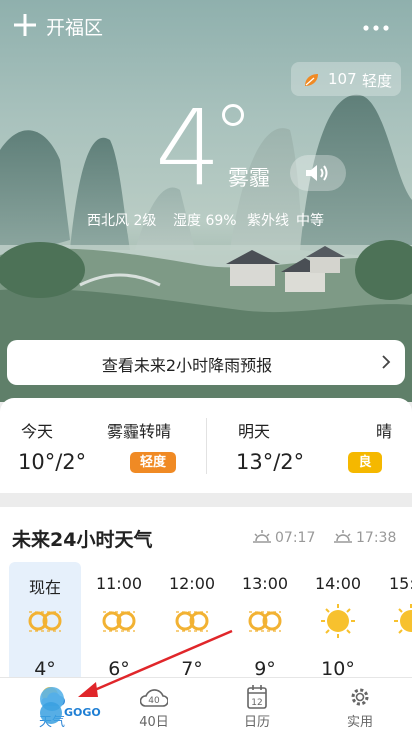 Image resolution: width=412 pixels, height=732 pixels. I want to click on svg-text: GOGO, so click(82, 712).